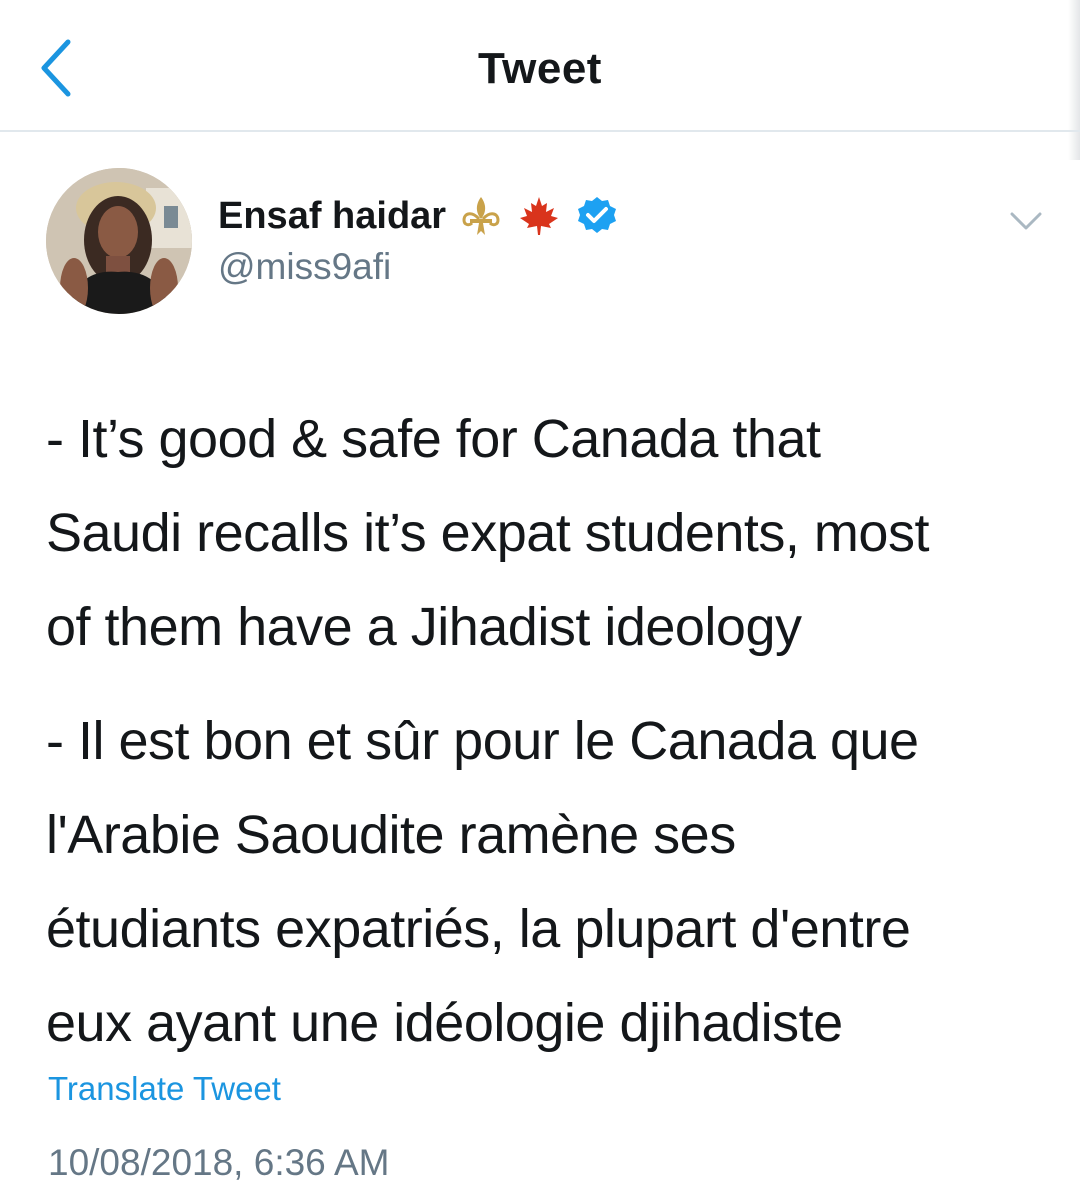 The height and width of the screenshot is (1181, 1080). Describe the element at coordinates (544, 243) in the screenshot. I see `tweet-author-header: Ensaf haidar @miss9afi` at that location.